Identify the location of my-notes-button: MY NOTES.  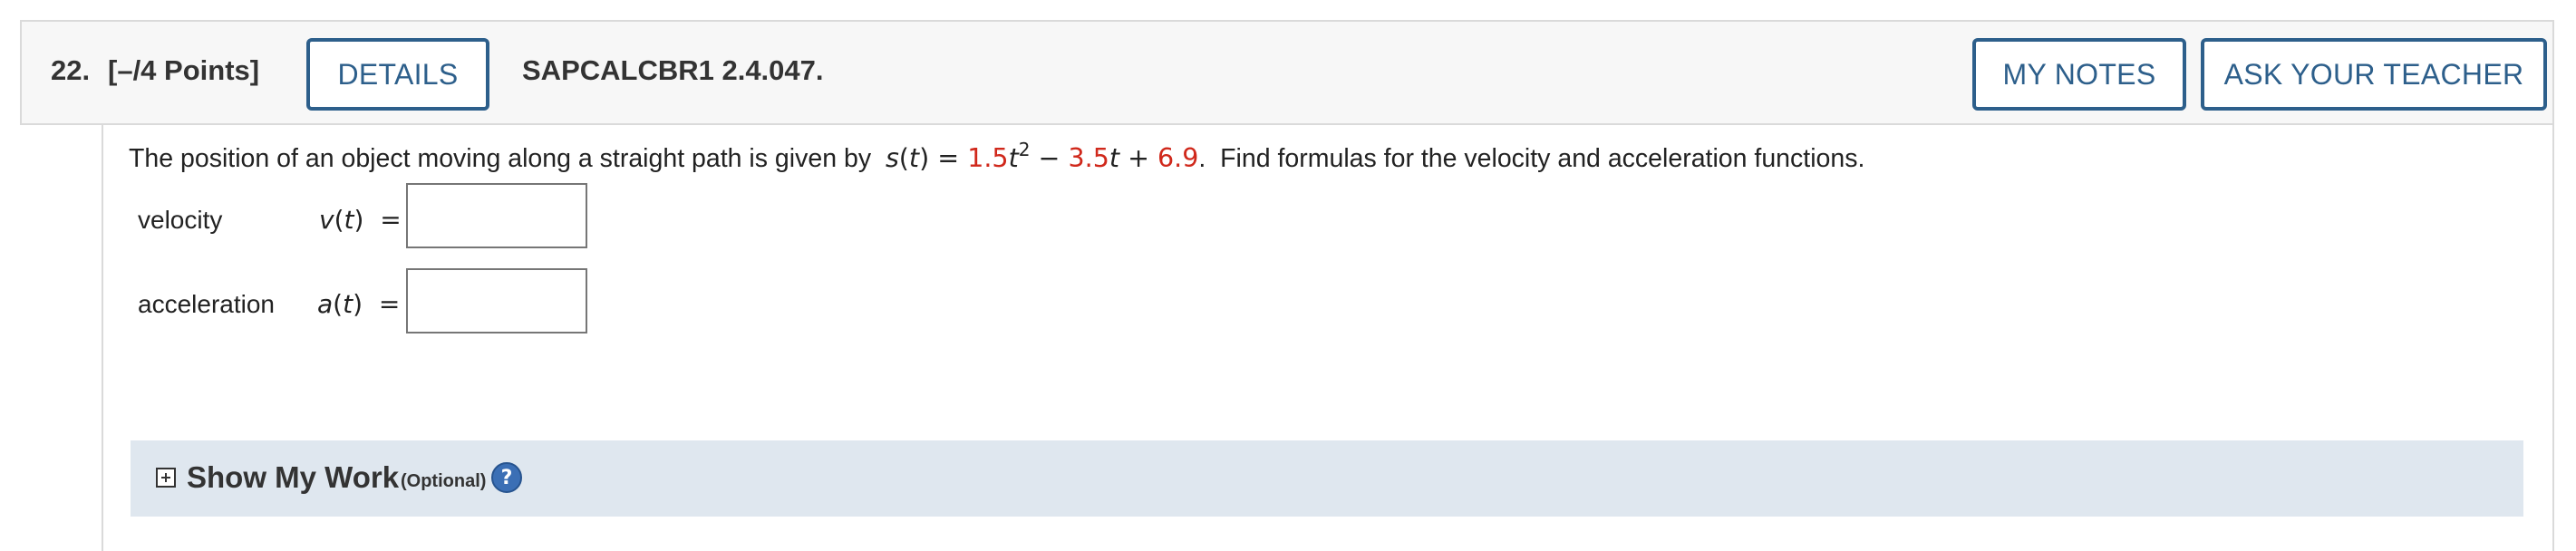
(2079, 74).